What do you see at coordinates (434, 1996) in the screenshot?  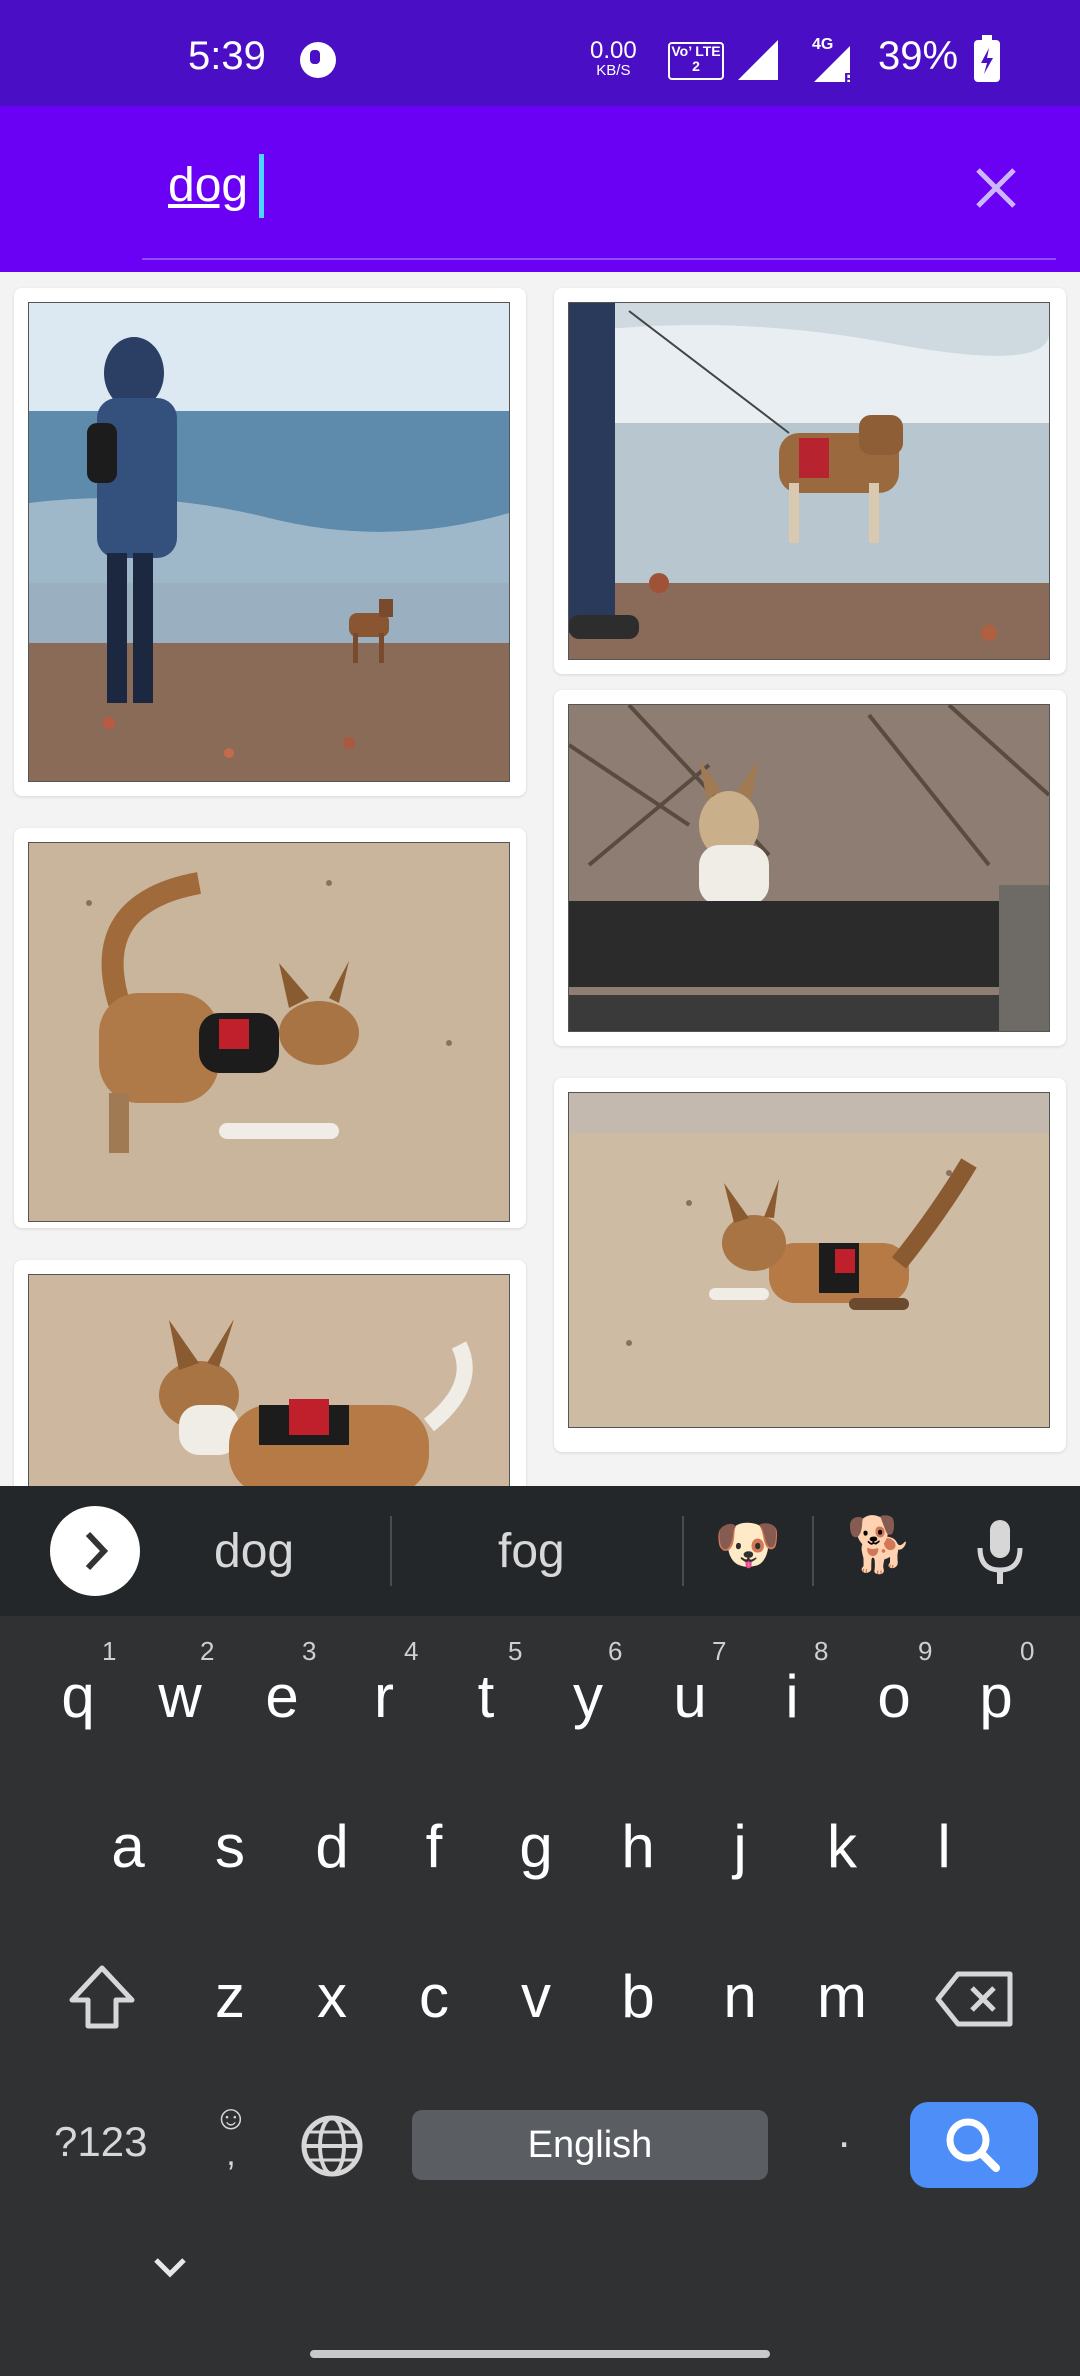 I see `key-c: c` at bounding box center [434, 1996].